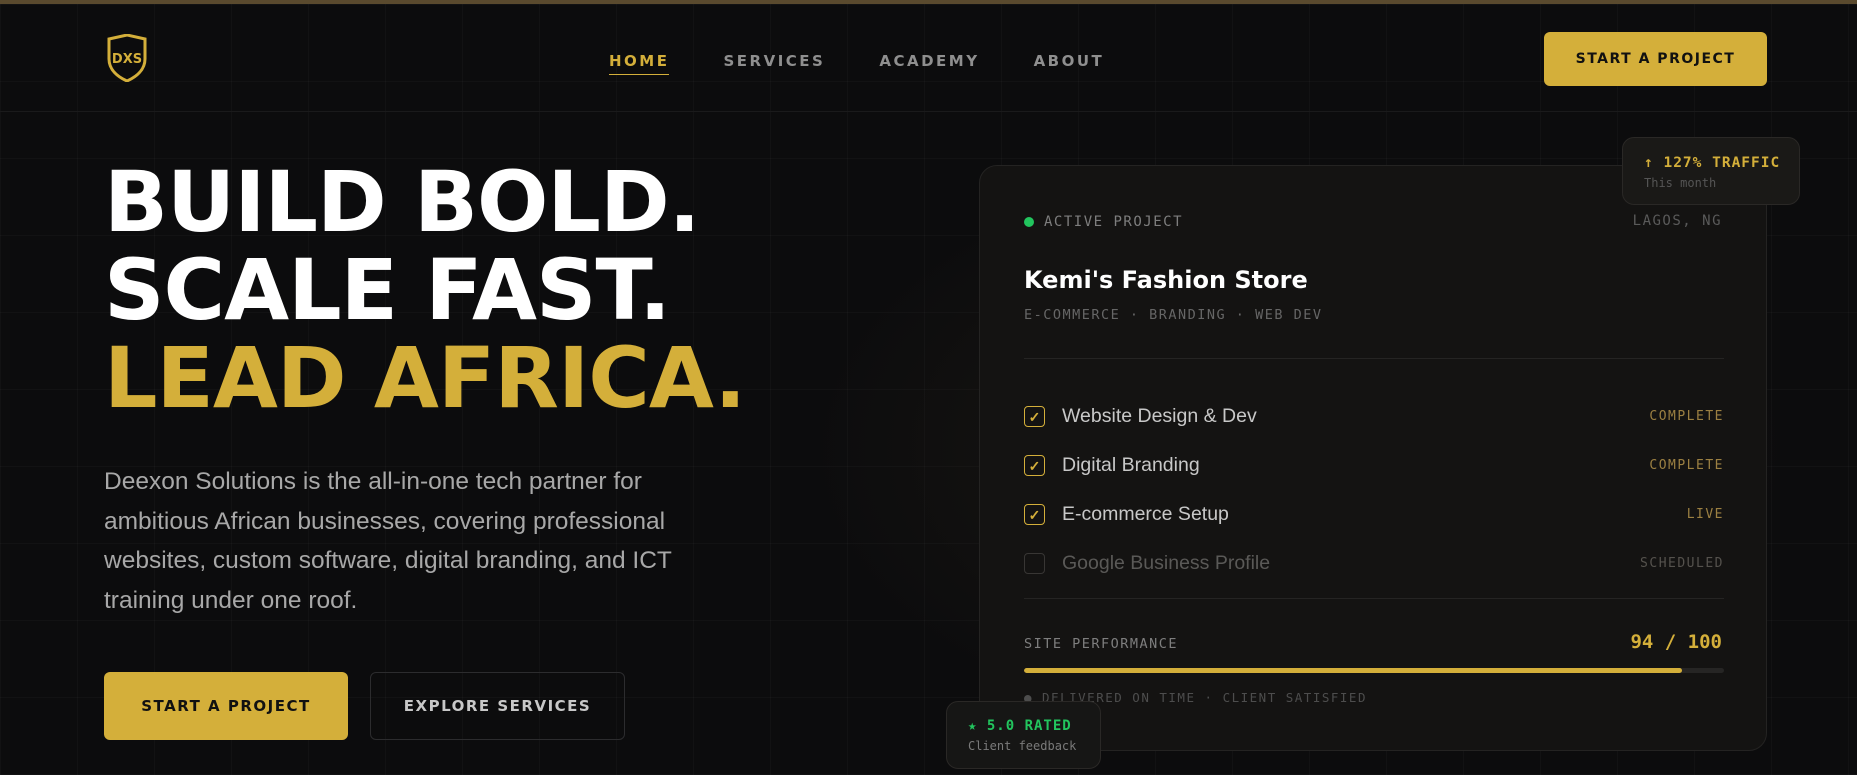 The width and height of the screenshot is (1857, 775). Describe the element at coordinates (425, 378) in the screenshot. I see `headline-line-3: LEAD AFRICA.` at that location.